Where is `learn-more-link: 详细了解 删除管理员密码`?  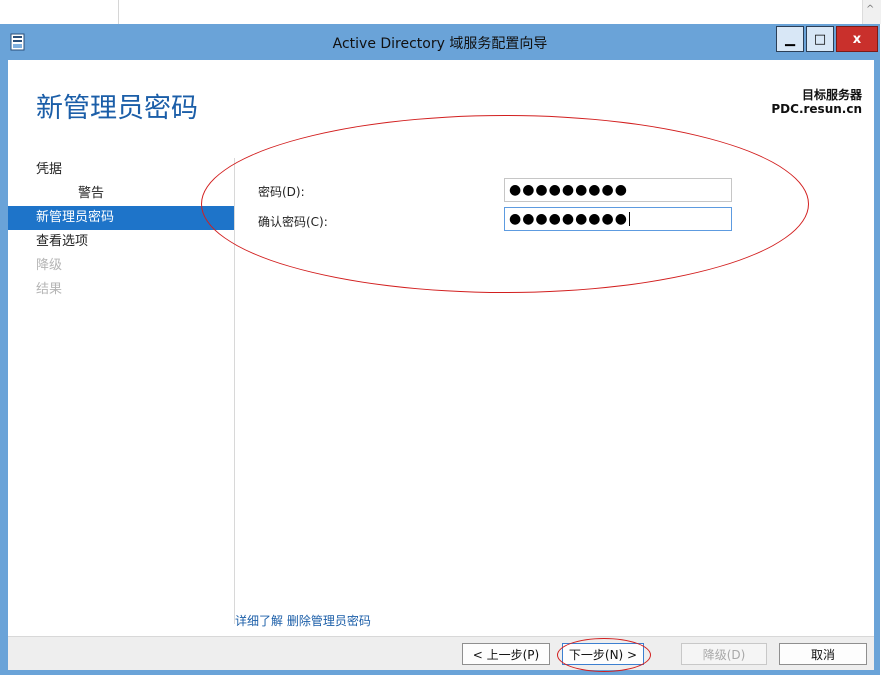
learn-more-link: 详细了解 删除管理员密码 is located at coordinates (303, 620).